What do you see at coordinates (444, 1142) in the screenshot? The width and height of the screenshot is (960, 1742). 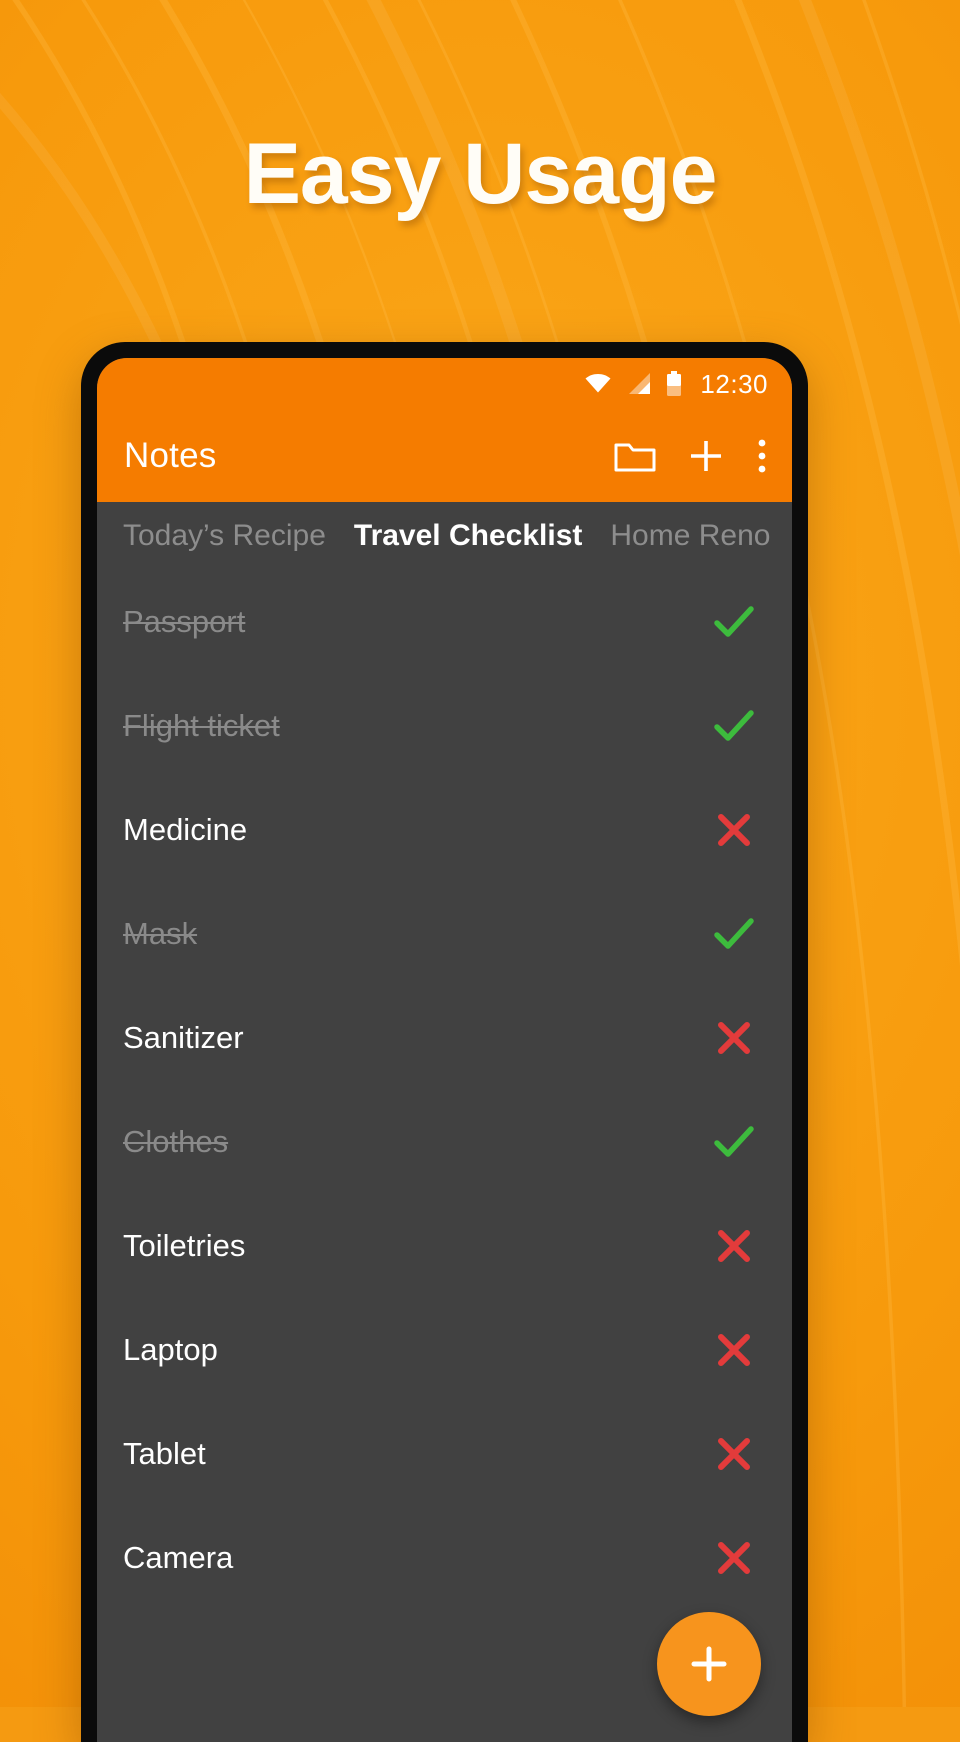 I see `list-item: Clothes` at bounding box center [444, 1142].